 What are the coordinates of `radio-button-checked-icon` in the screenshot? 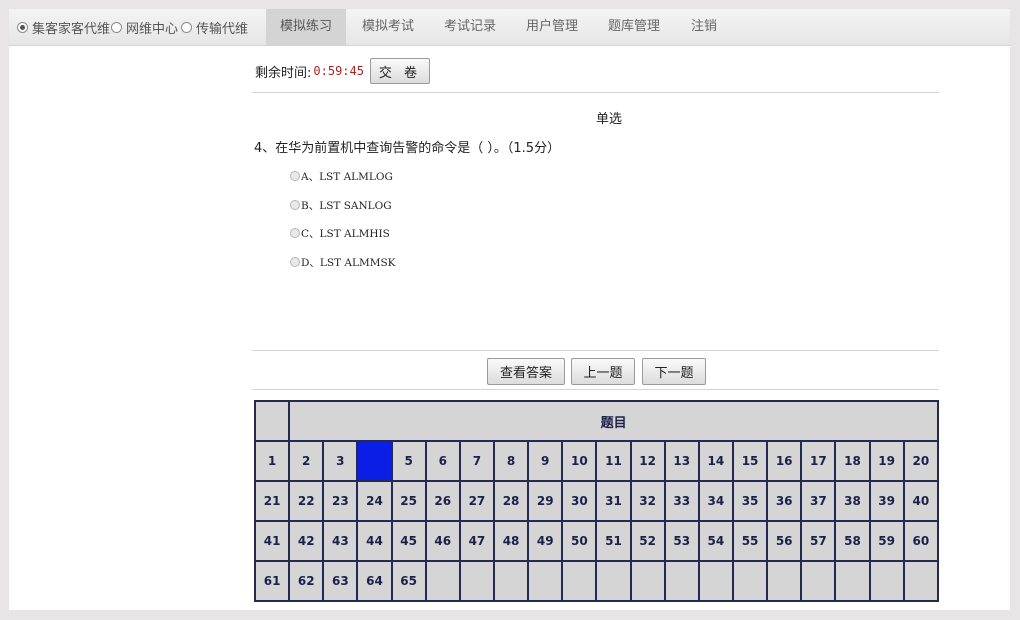 It's located at (22, 27).